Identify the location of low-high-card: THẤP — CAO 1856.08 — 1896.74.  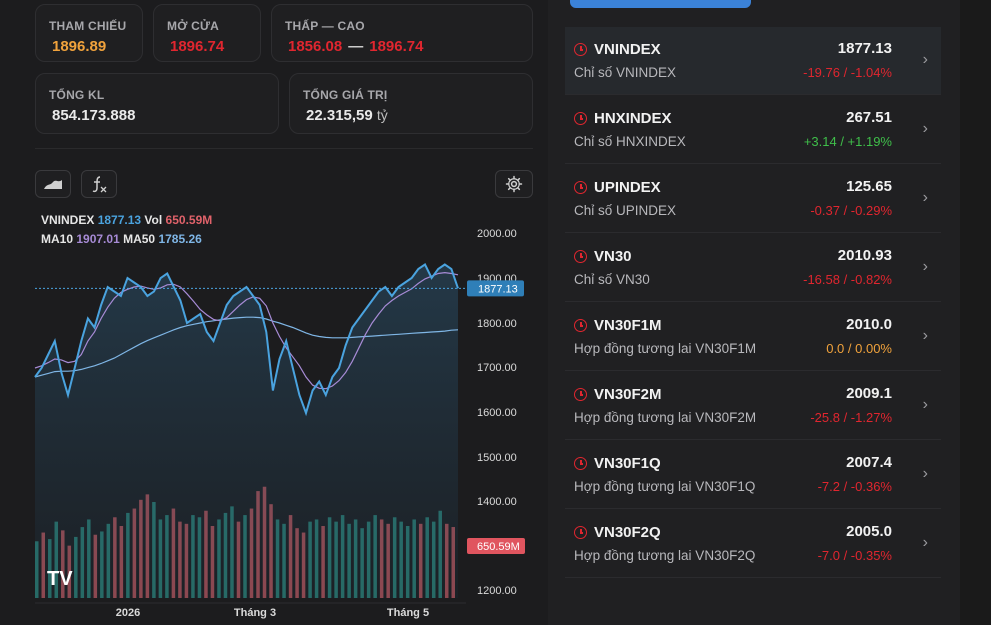
(402, 33).